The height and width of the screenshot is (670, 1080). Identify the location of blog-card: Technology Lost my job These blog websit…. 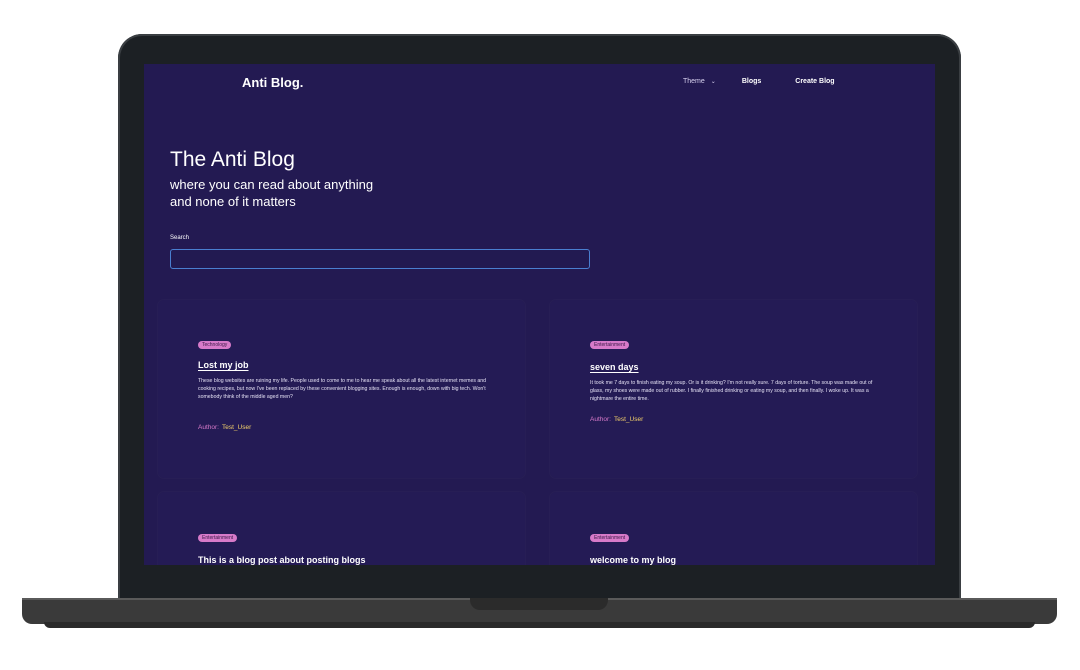
(341, 389).